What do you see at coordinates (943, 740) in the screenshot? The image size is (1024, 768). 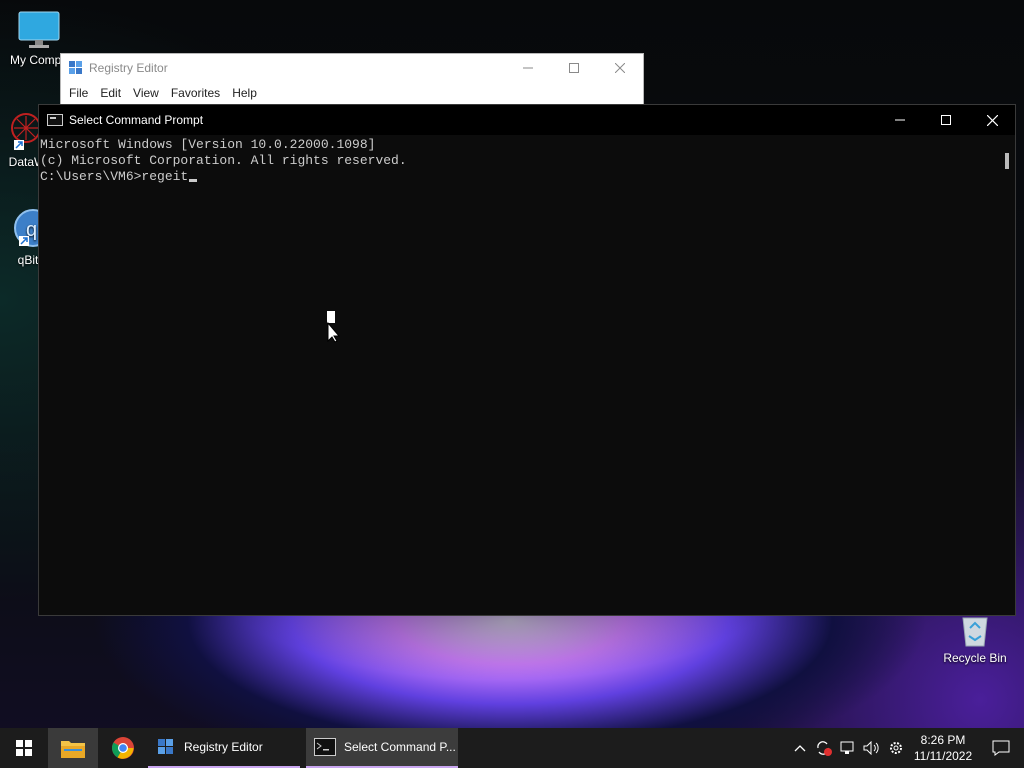 I see `clock-time: 8:26 PM` at bounding box center [943, 740].